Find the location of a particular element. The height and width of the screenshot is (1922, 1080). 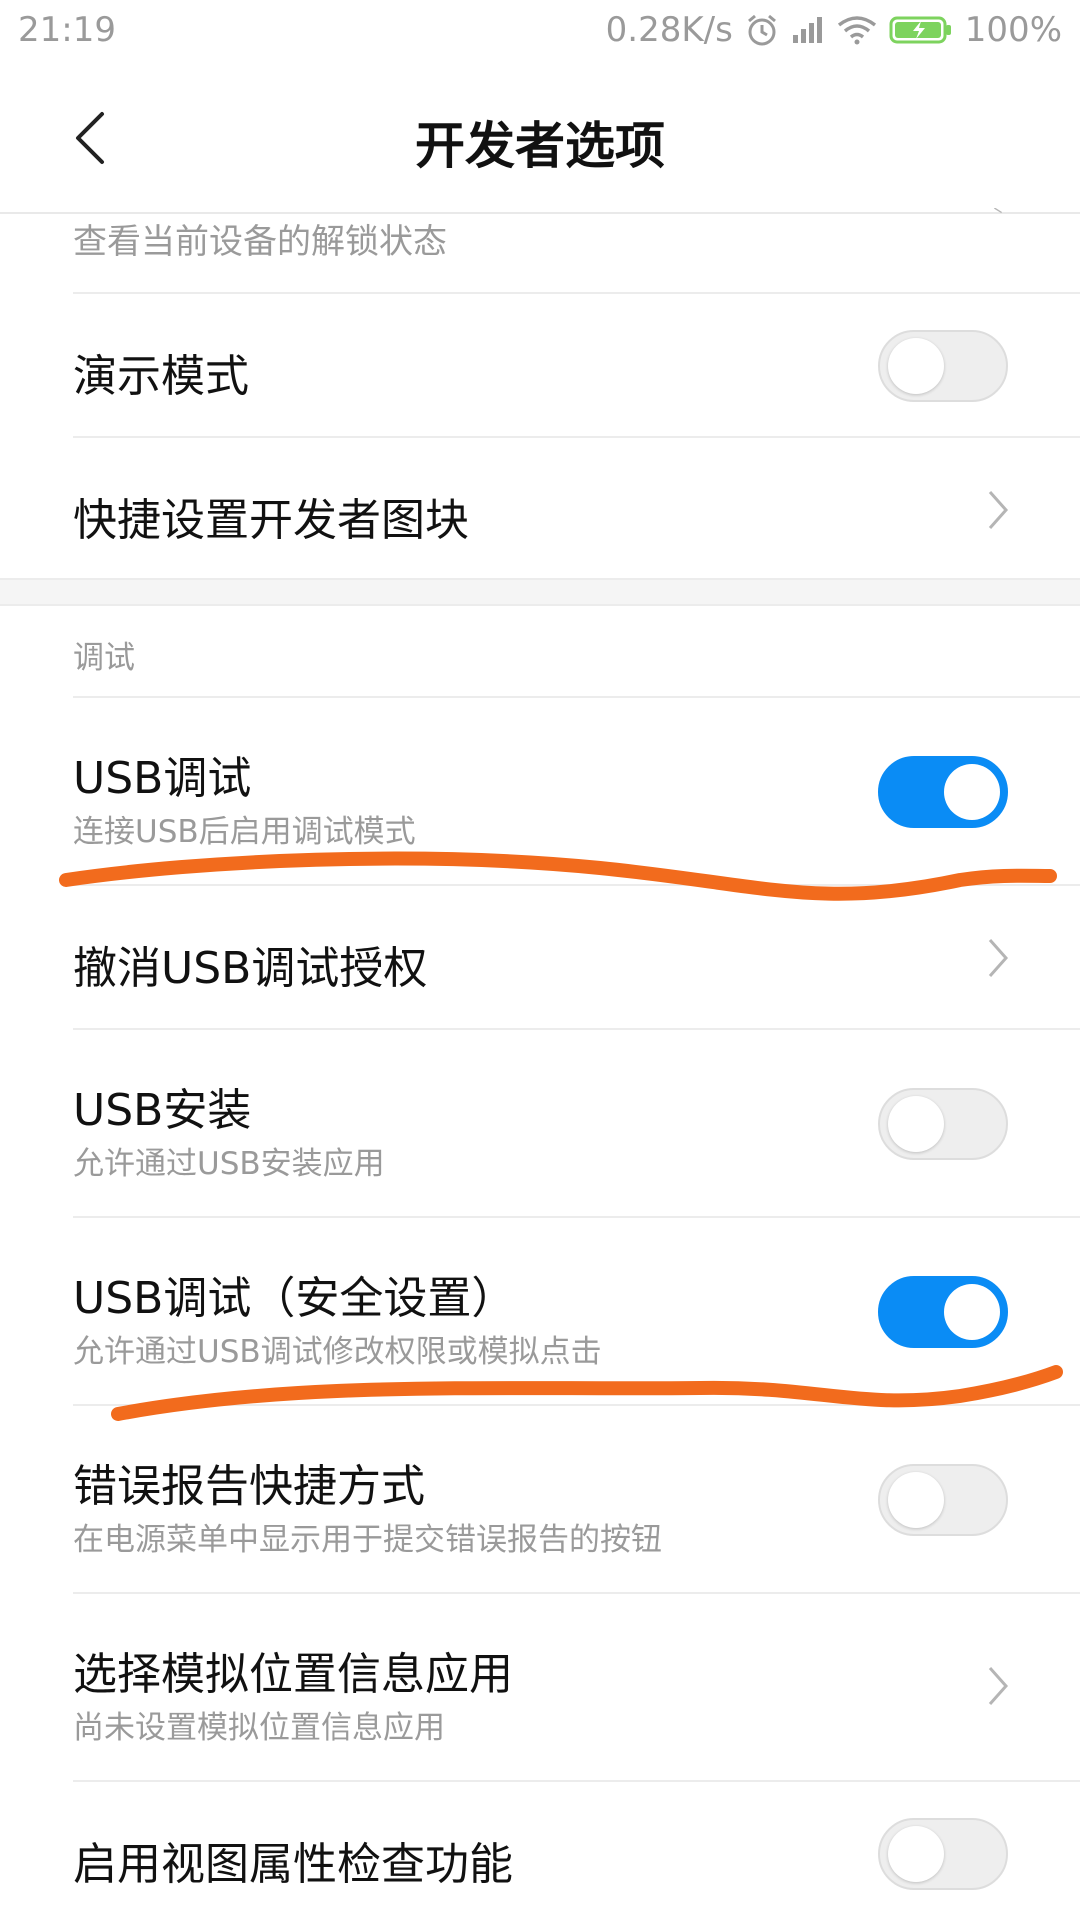

toggle-bug-report-shortcut is located at coordinates (943, 1500).